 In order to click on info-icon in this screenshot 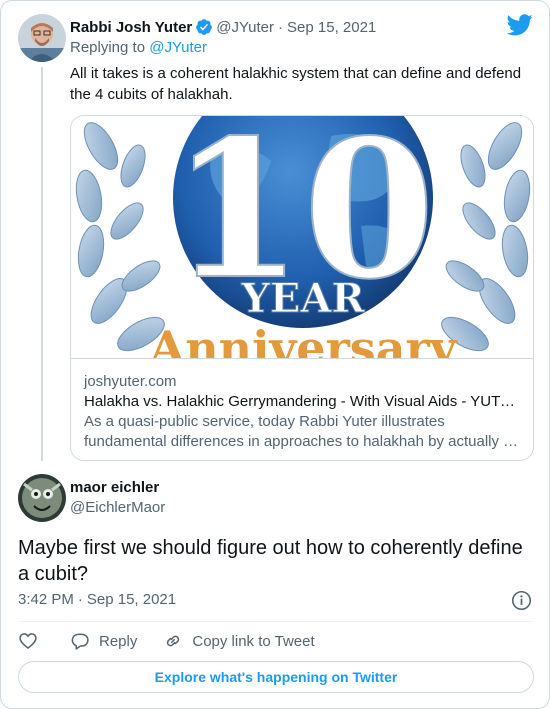, I will do `click(521, 600)`.